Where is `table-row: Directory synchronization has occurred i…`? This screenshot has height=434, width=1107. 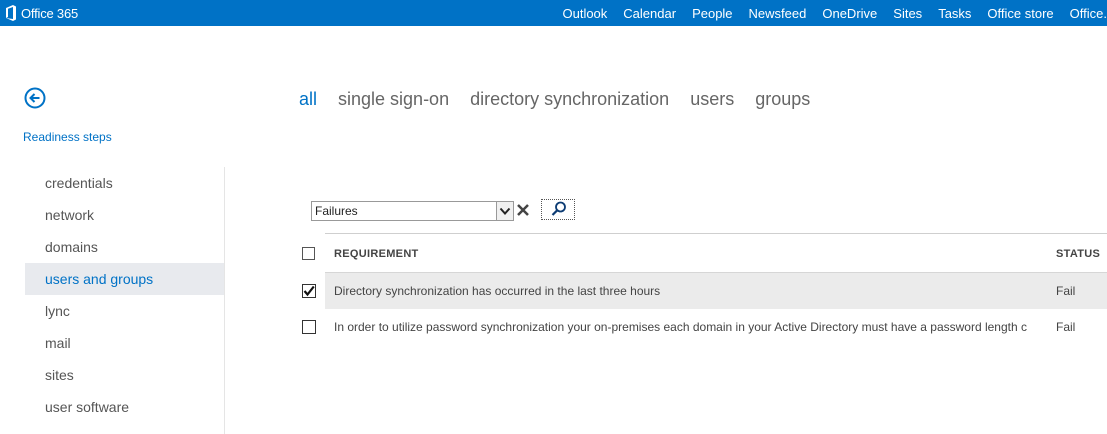
table-row: Directory synchronization has occurred i… is located at coordinates (703, 291).